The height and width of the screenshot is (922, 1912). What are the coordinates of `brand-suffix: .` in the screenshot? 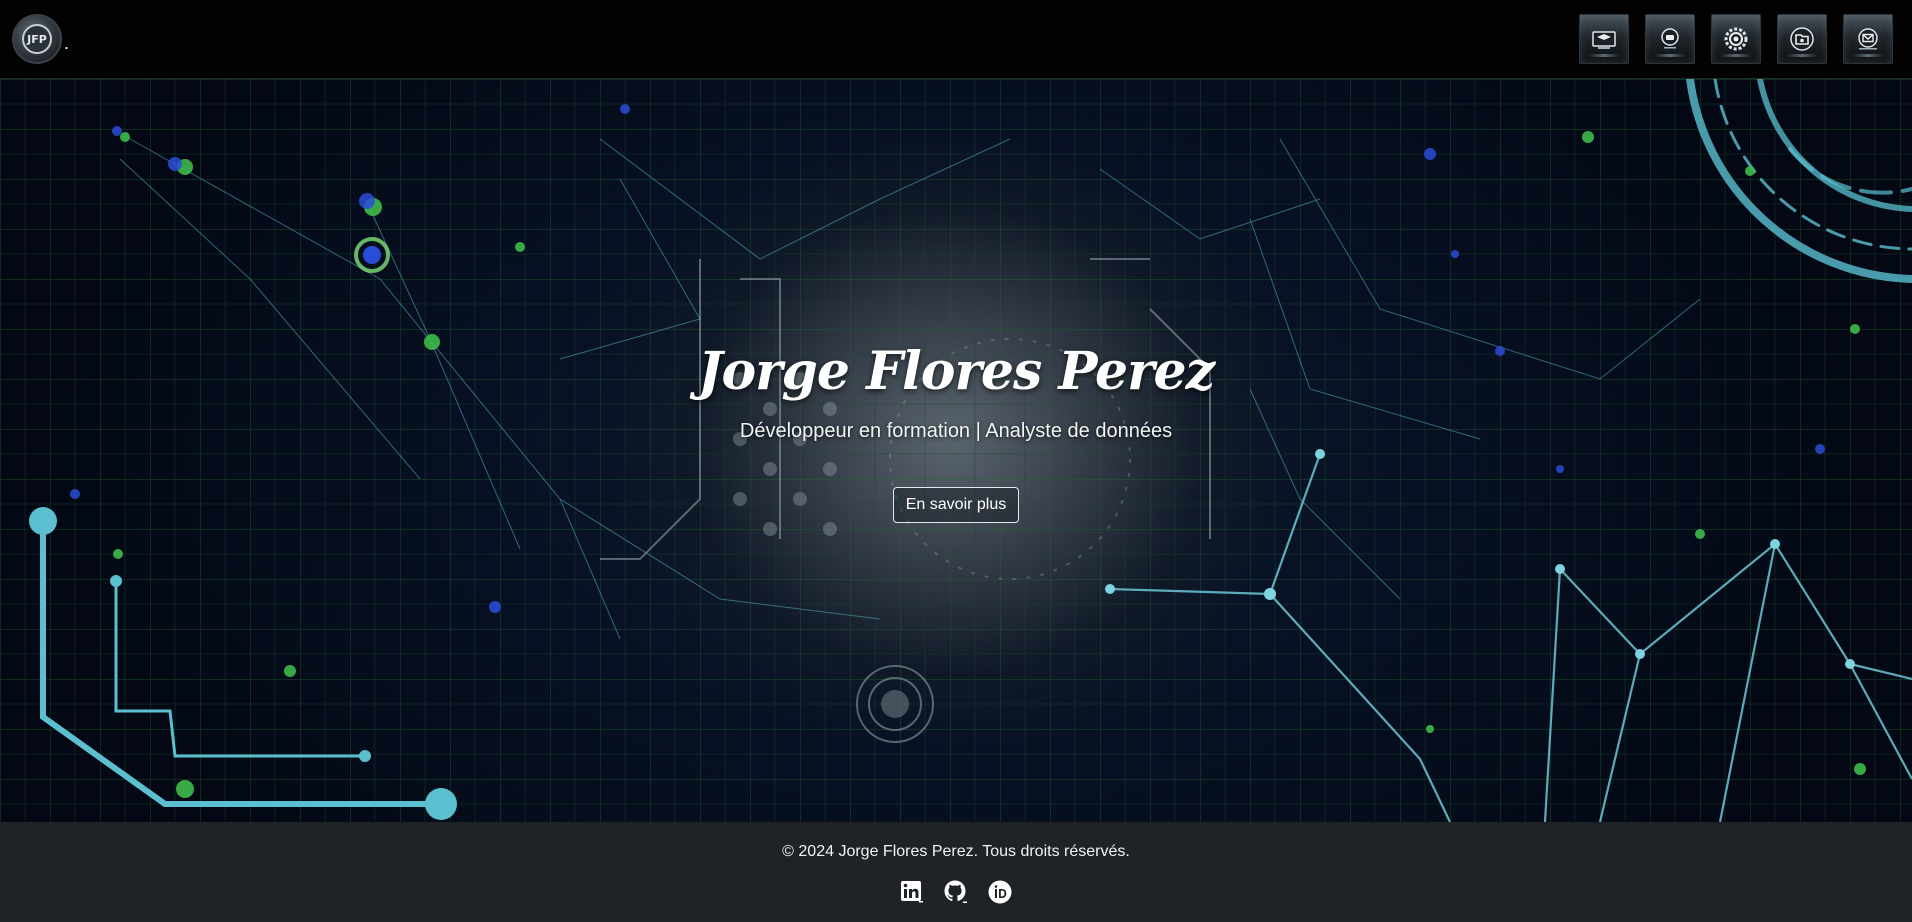 It's located at (67, 42).